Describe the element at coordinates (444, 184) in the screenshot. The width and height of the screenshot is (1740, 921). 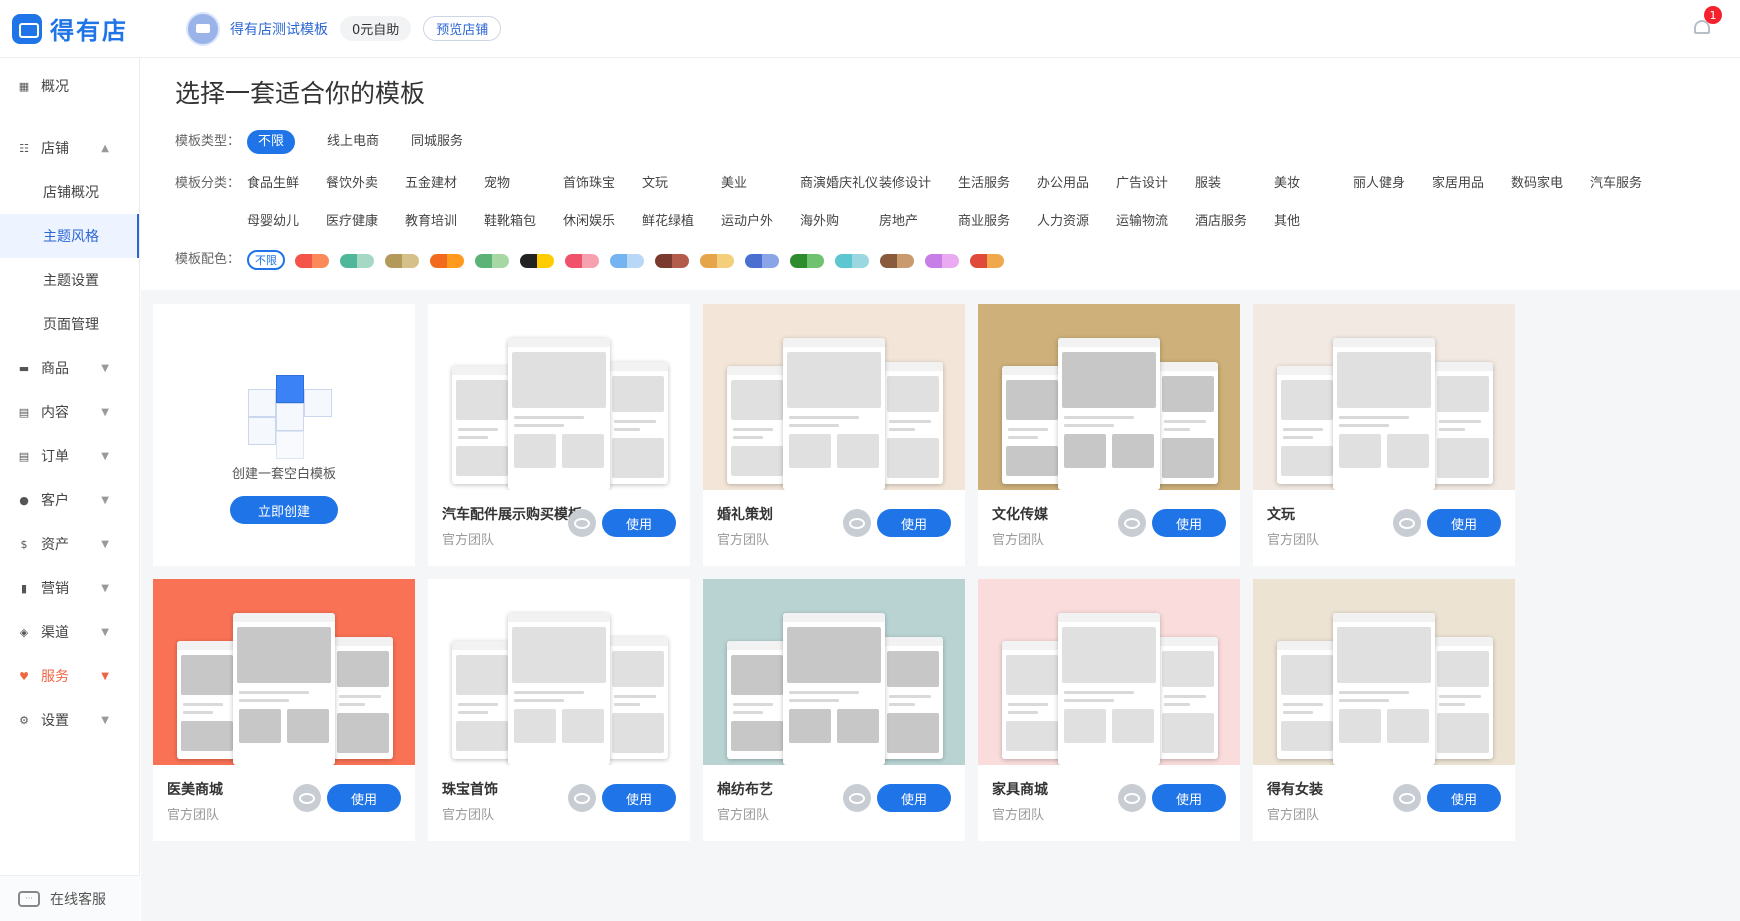
I see `category-option: 五金建材` at that location.